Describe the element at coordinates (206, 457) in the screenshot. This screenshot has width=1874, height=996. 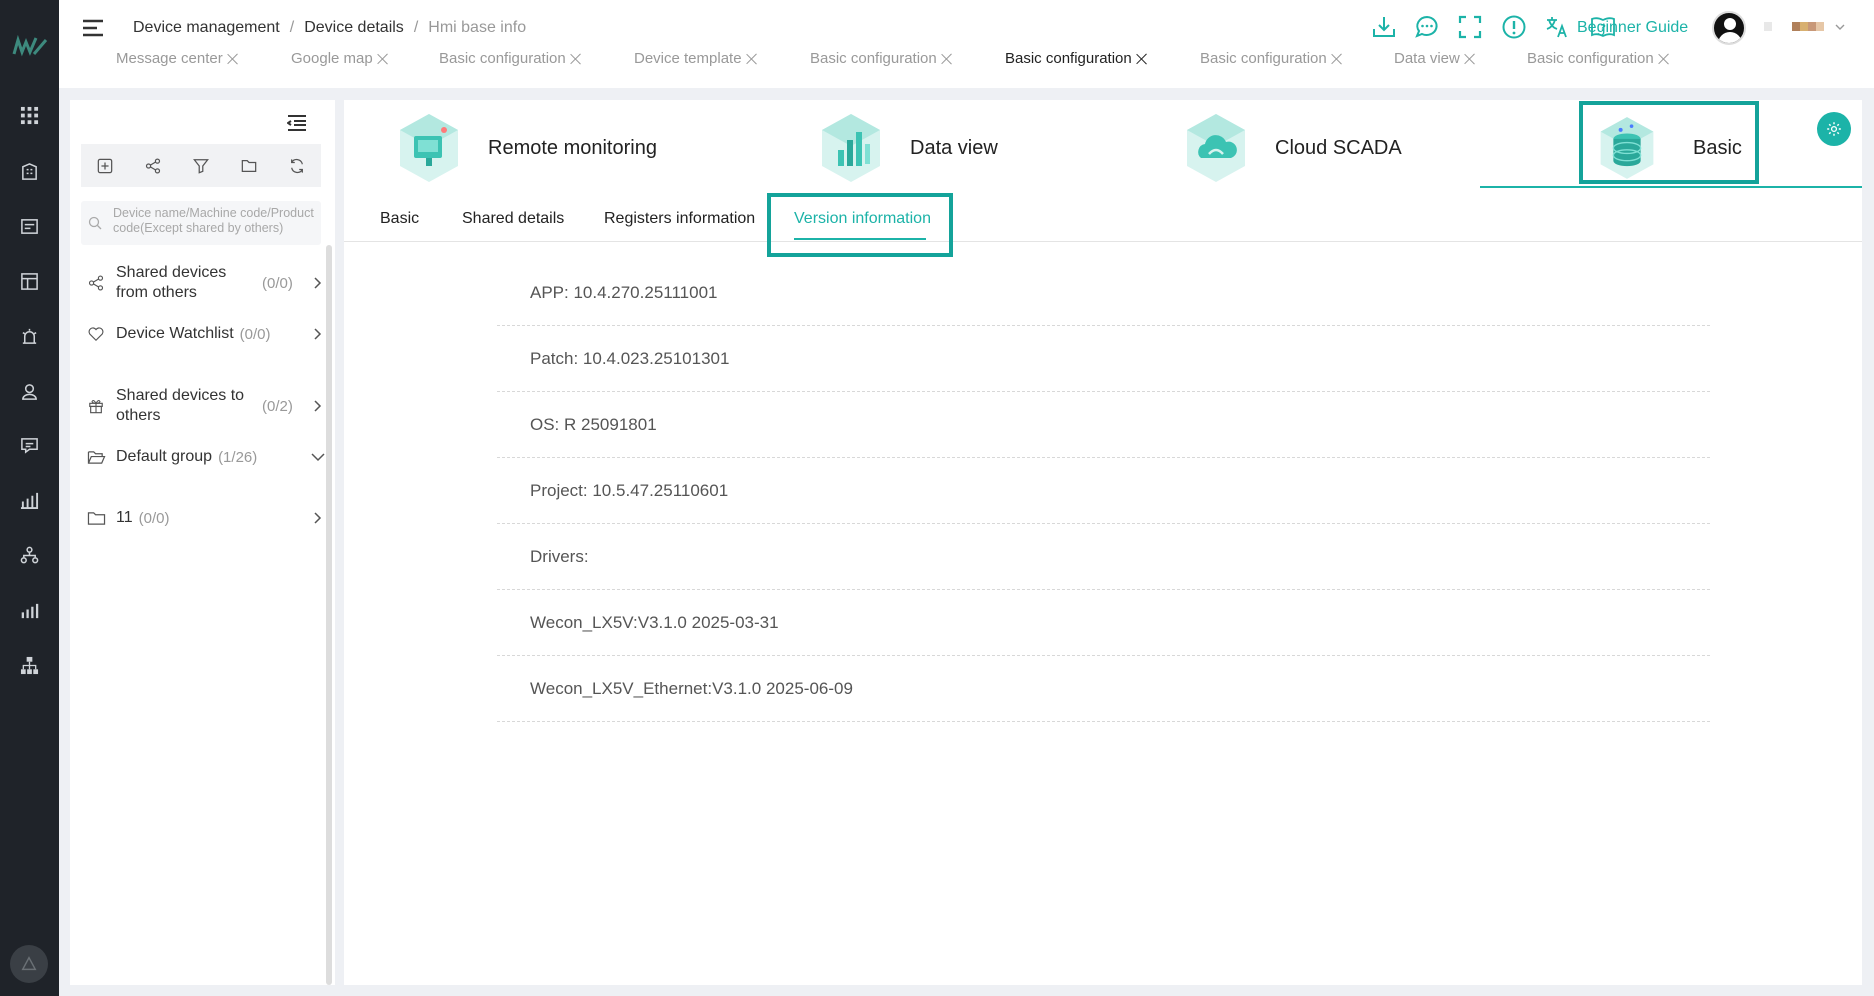
I see `sidebar-item-default-group: Default group (1/26)` at that location.